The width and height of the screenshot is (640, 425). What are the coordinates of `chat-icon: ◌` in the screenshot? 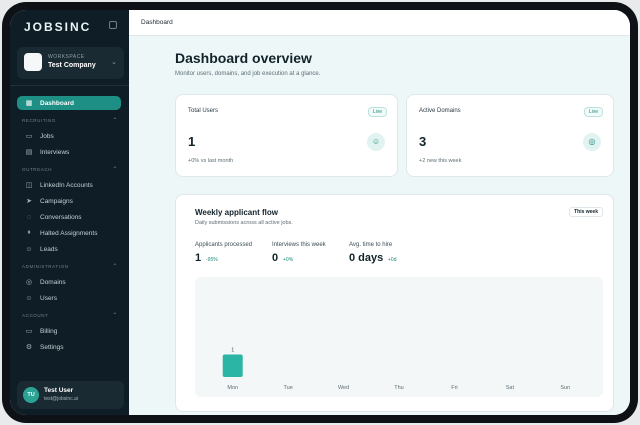 It's located at (29, 217).